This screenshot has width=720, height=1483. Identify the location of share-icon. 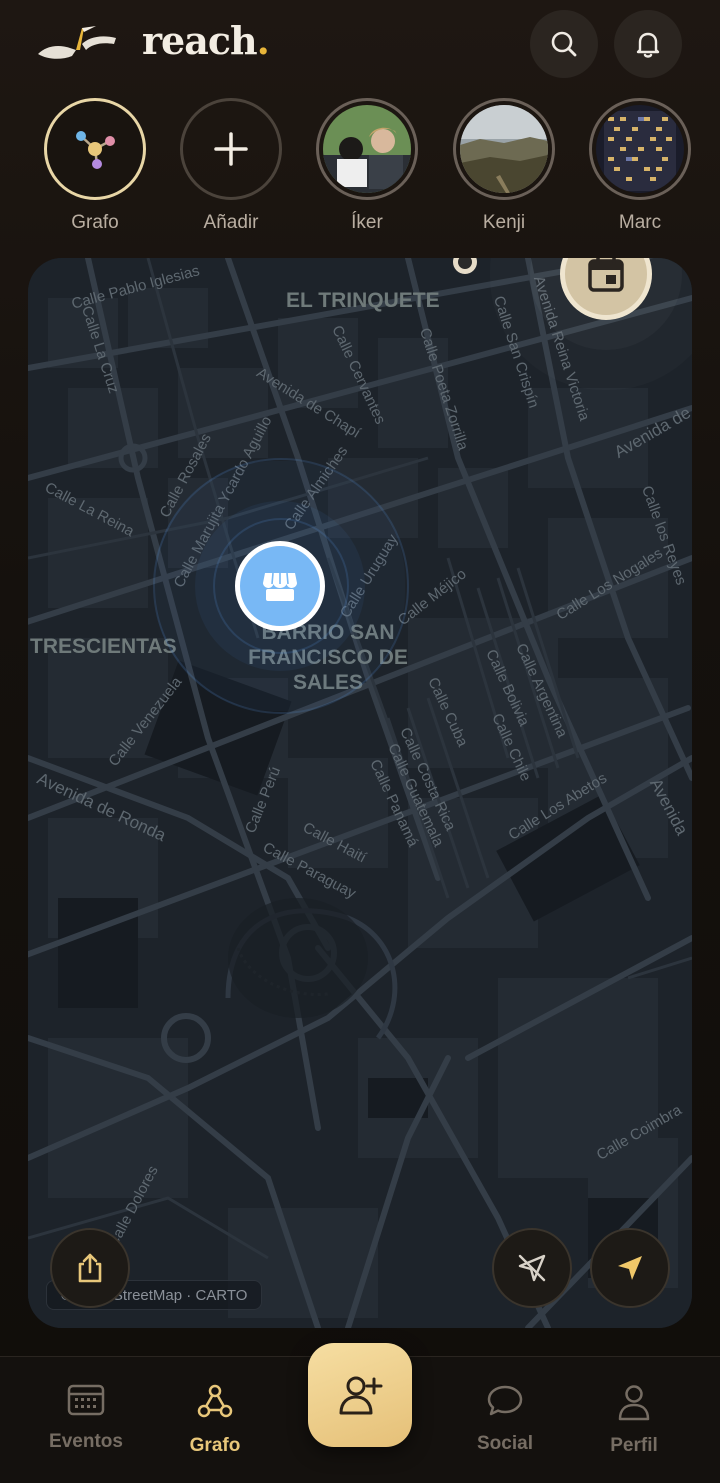
(90, 1268).